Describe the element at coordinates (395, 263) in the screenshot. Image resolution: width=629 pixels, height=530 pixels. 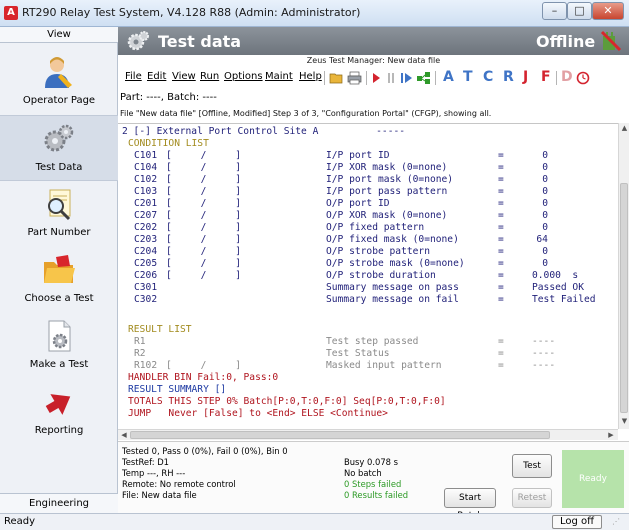
I see `row-description: O/P strobe mask (0=none)` at that location.